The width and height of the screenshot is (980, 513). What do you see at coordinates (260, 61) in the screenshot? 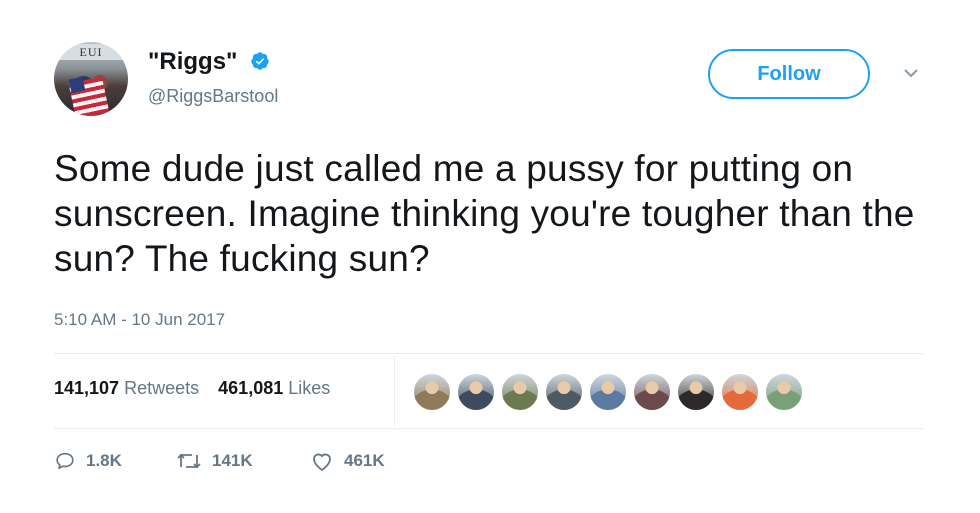
I see `verified-badge-icon` at bounding box center [260, 61].